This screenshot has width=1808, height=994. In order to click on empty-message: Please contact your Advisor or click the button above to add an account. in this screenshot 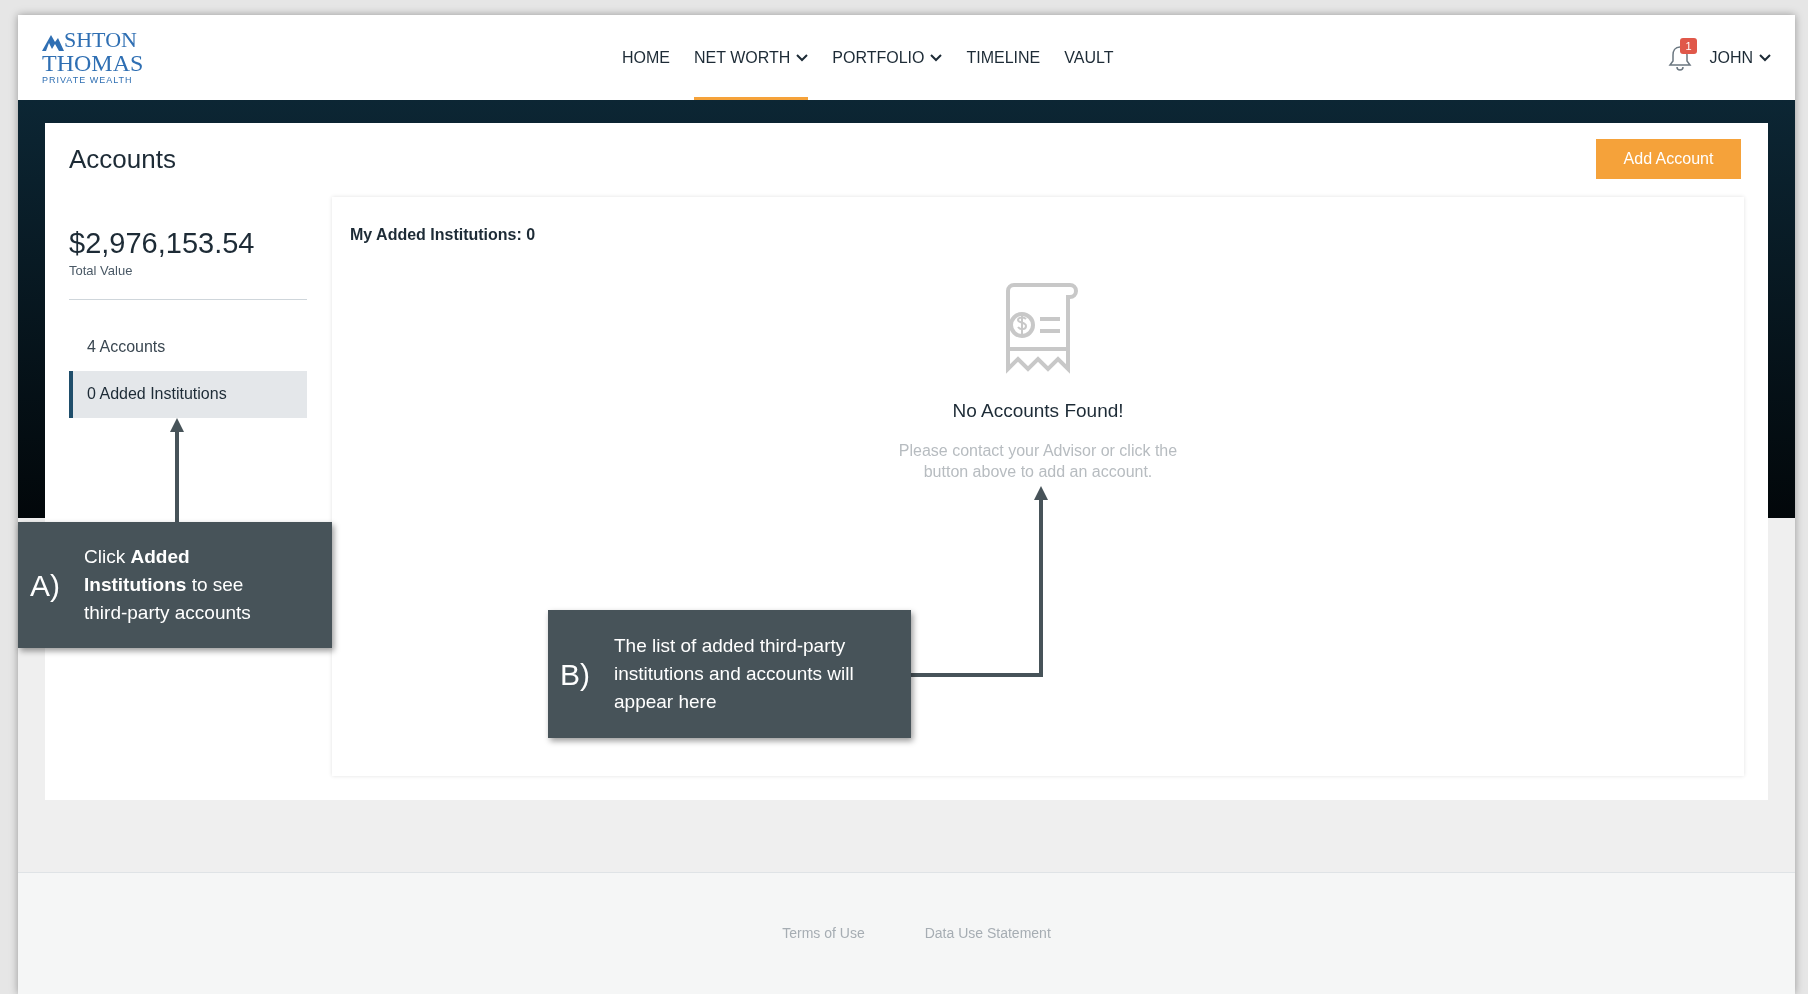, I will do `click(1038, 461)`.